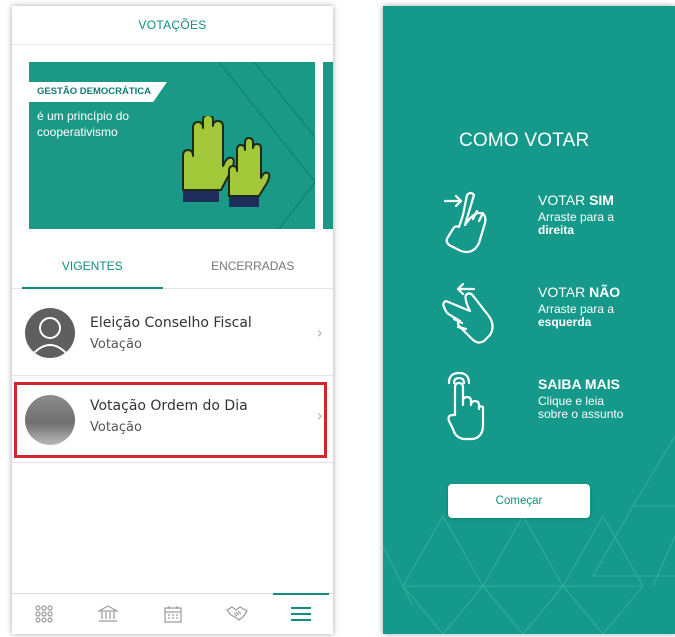 This screenshot has height=637, width=675. What do you see at coordinates (253, 266) in the screenshot?
I see `tab-encerradas: ENCERRADAS` at bounding box center [253, 266].